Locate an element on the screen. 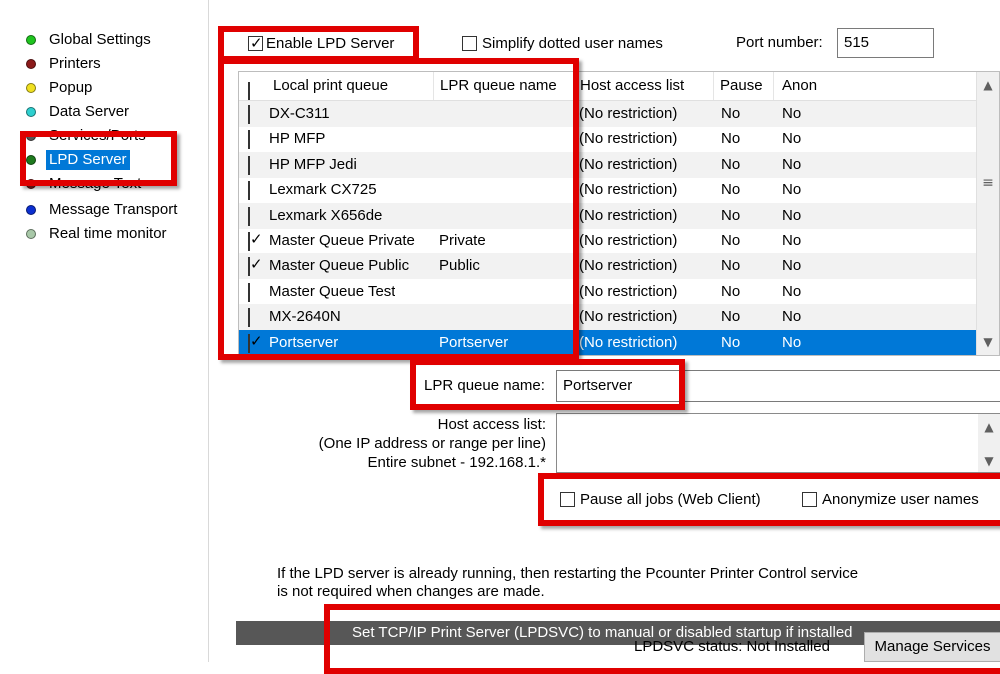  nav-item-label: Popup is located at coordinates (71, 87).